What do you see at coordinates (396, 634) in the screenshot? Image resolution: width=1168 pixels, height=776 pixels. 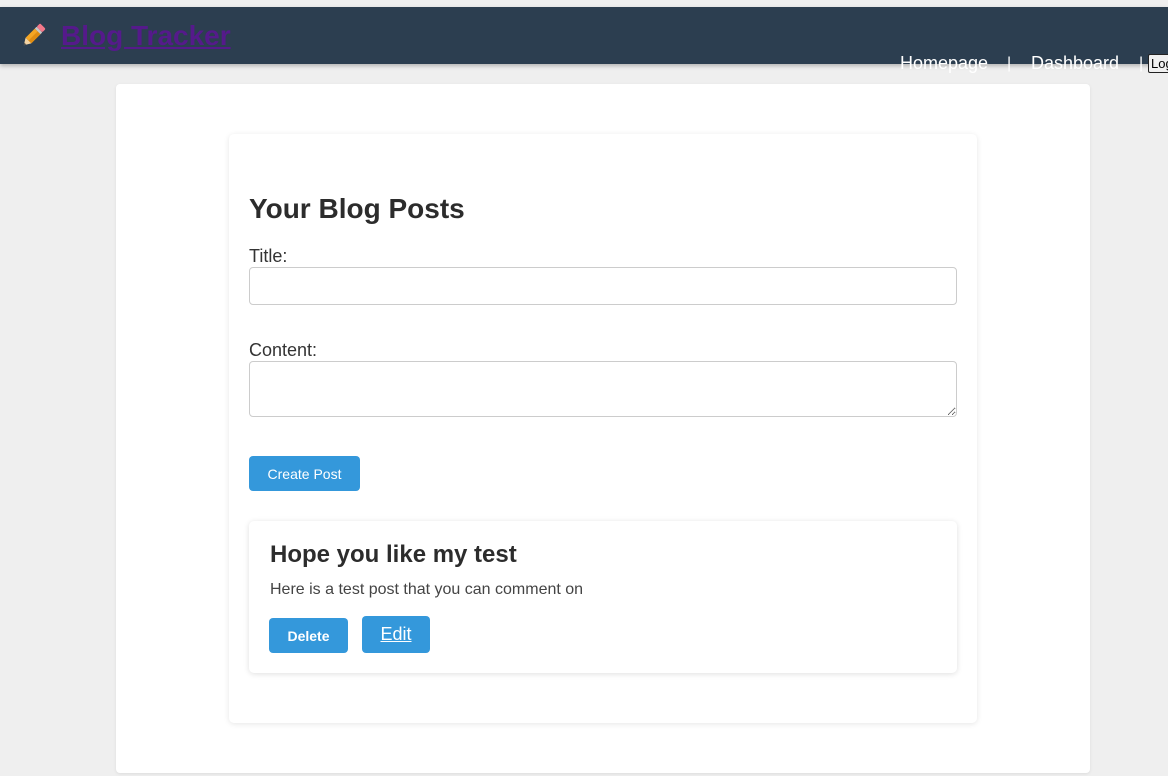 I see `edit-post-link: Edit` at bounding box center [396, 634].